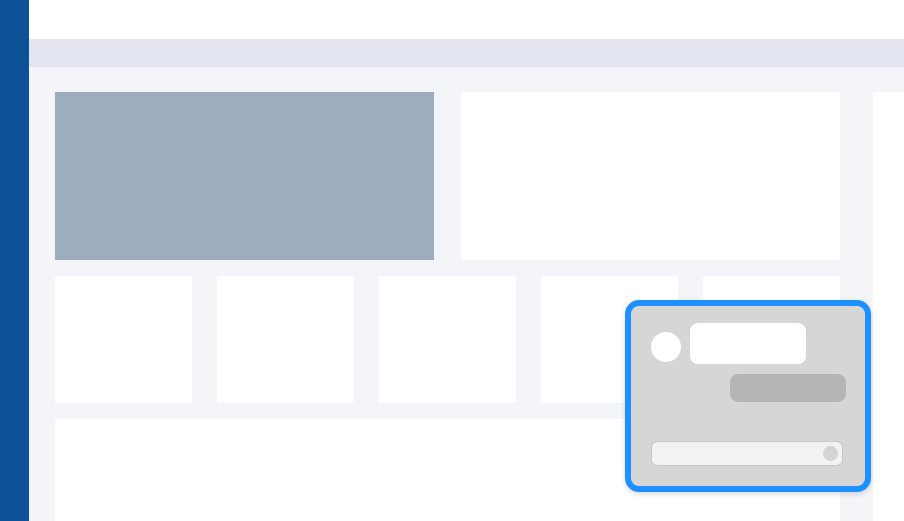 Image resolution: width=904 pixels, height=521 pixels. Describe the element at coordinates (830, 453) in the screenshot. I see `send-dot-icon` at that location.